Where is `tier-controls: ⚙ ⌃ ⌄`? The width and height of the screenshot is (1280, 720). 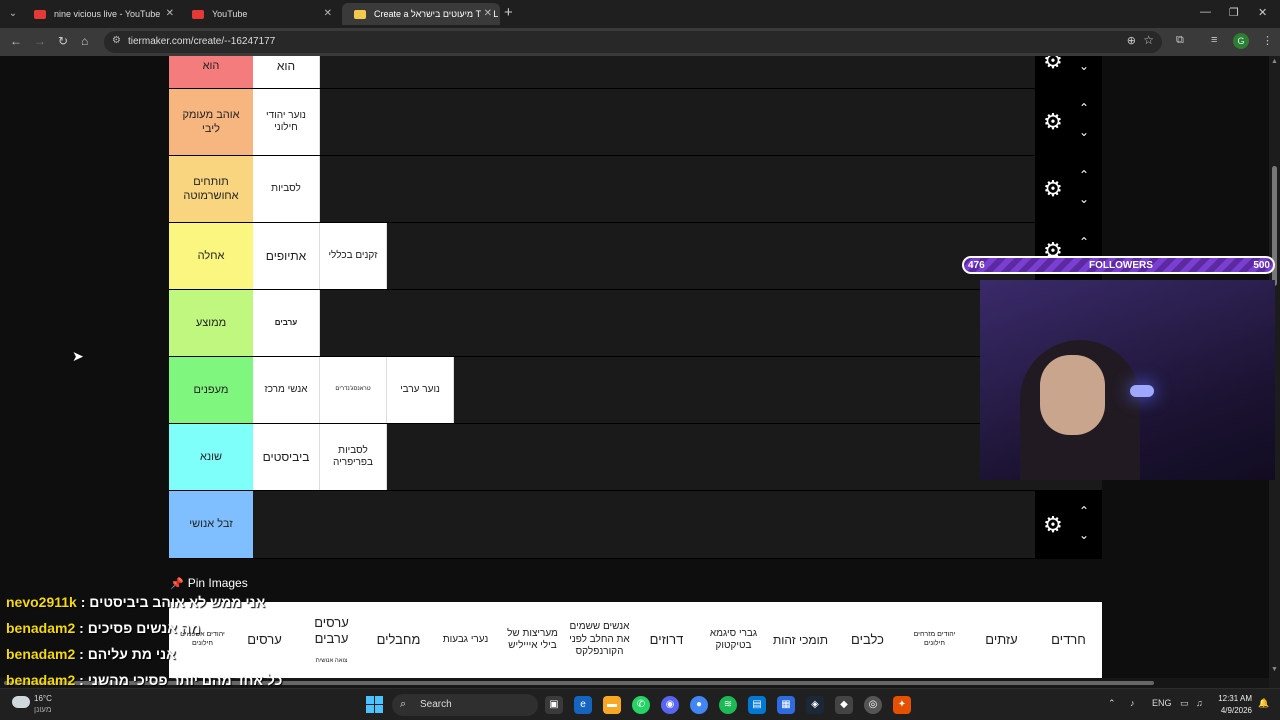
tier-controls: ⚙ ⌃ ⌄ is located at coordinates (1068, 122).